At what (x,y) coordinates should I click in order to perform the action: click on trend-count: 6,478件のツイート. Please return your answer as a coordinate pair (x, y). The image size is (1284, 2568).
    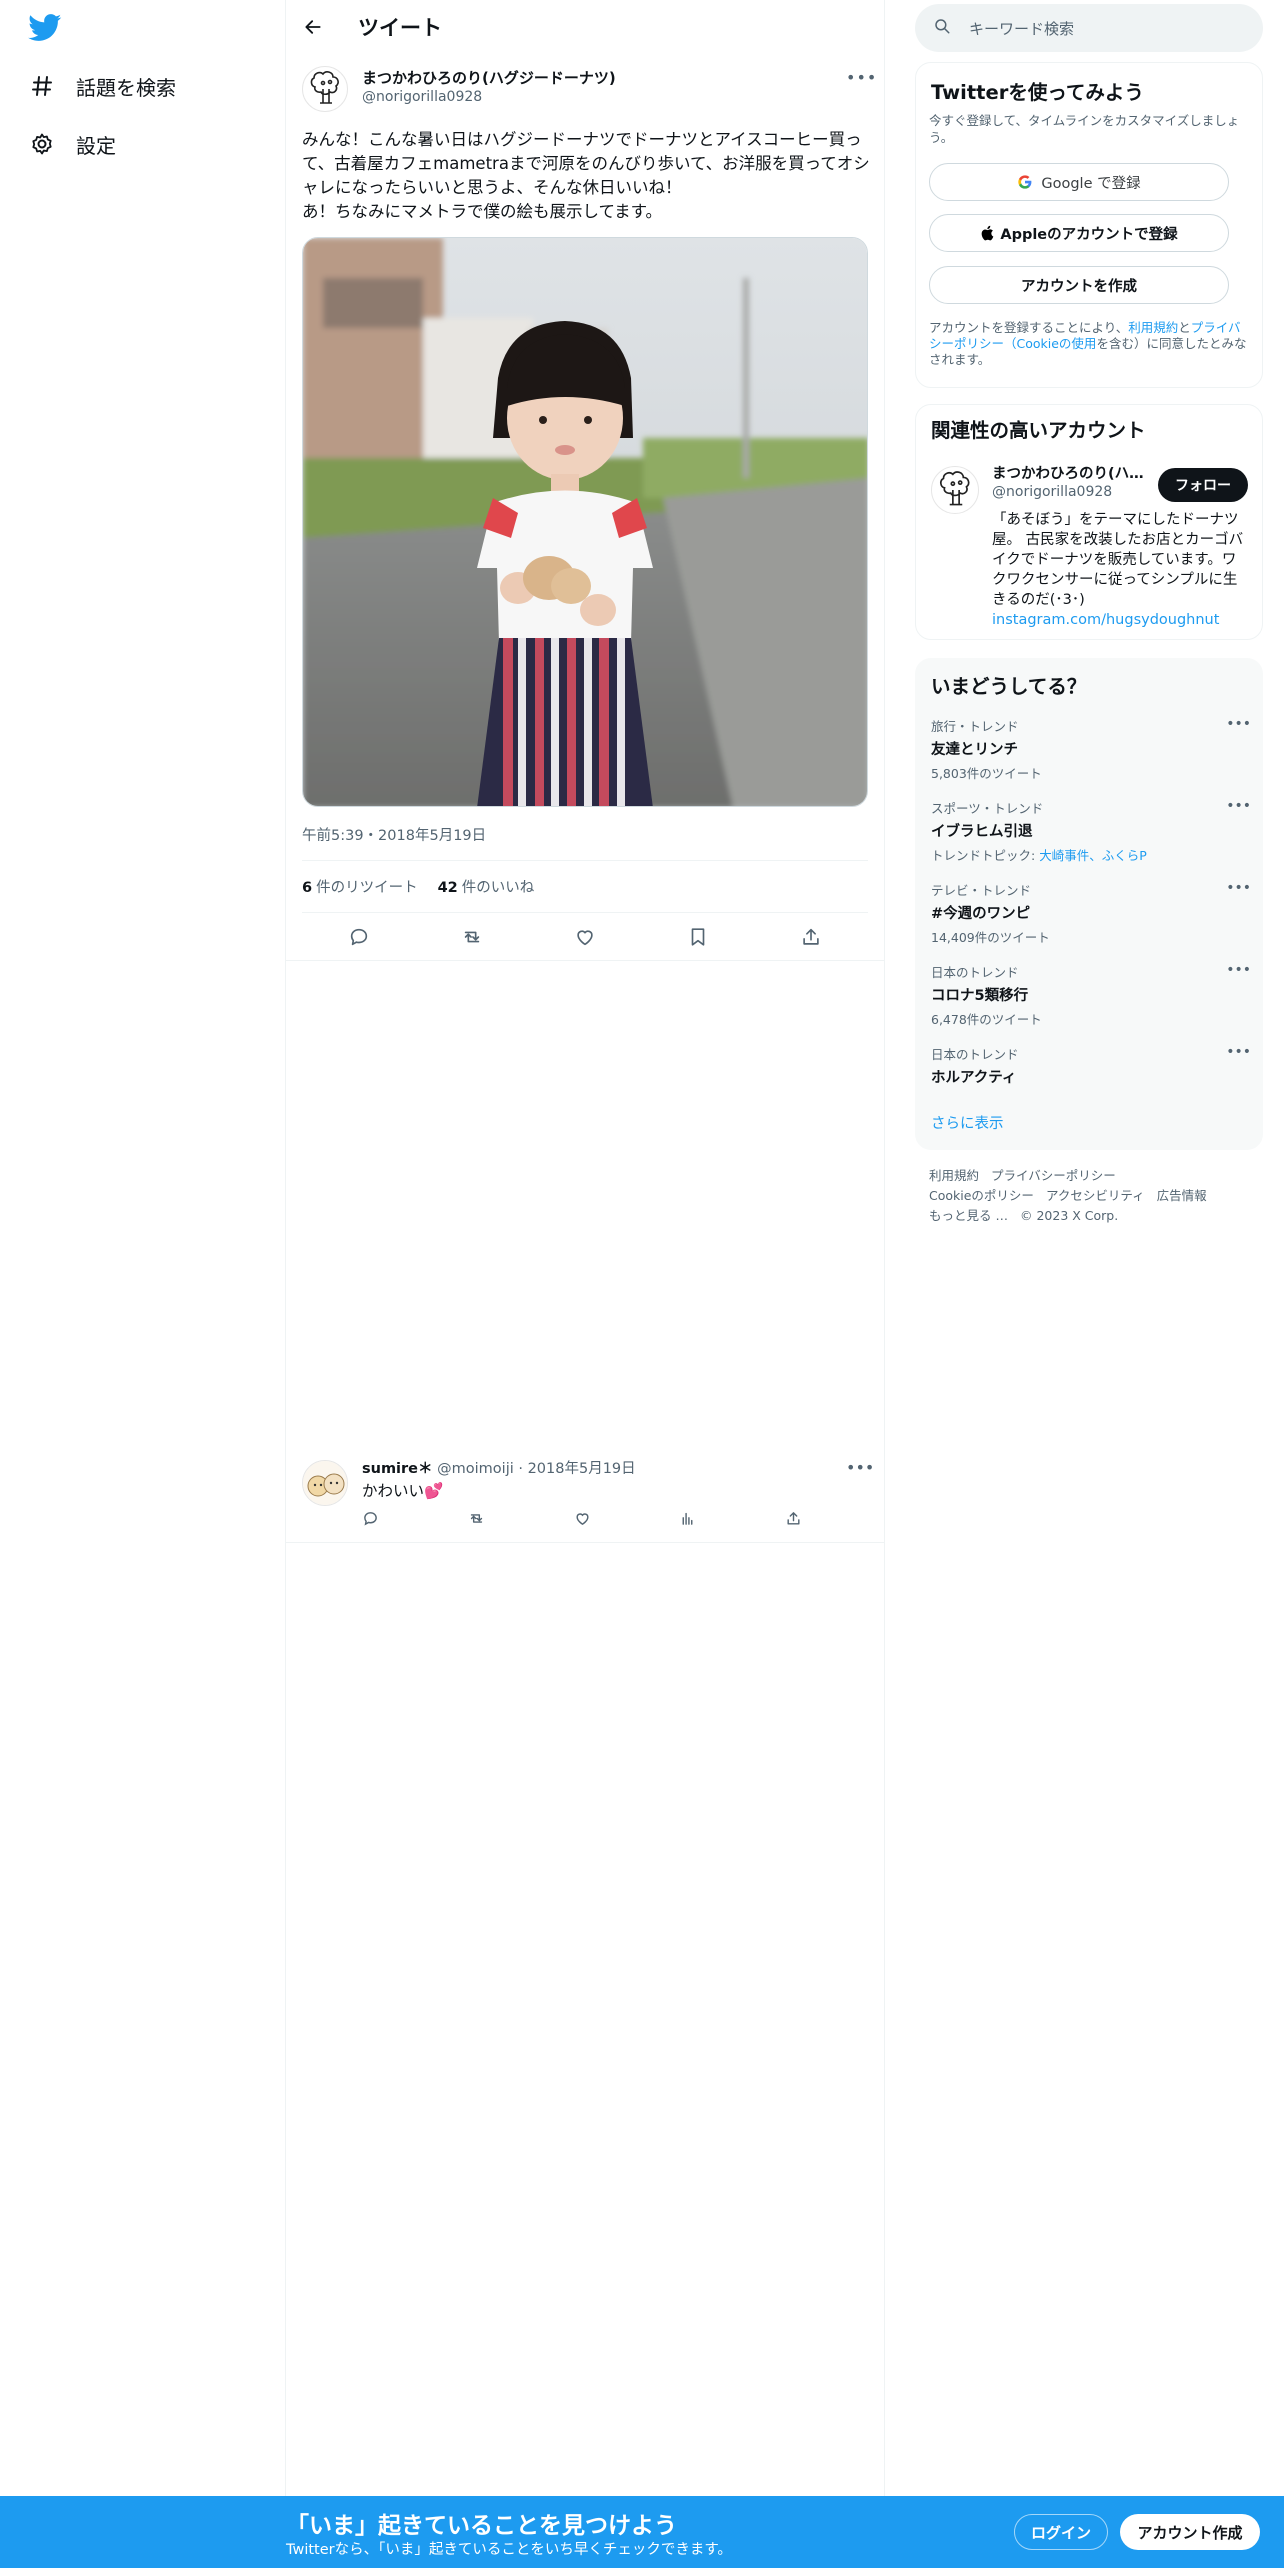
    Looking at the image, I should click on (986, 1019).